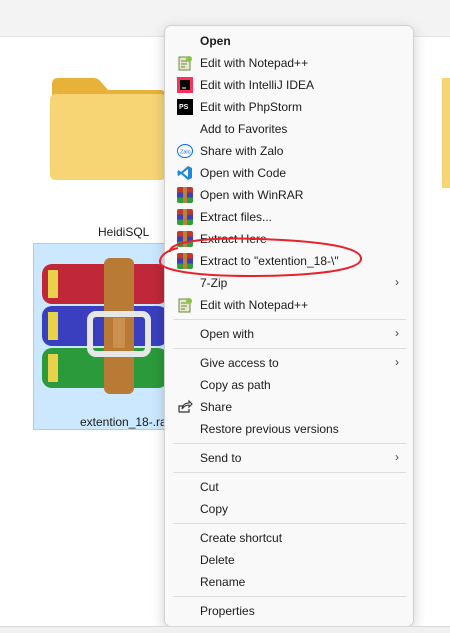 The width and height of the screenshot is (450, 633). What do you see at coordinates (243, 173) in the screenshot?
I see `menu-item-label: Open with Code` at bounding box center [243, 173].